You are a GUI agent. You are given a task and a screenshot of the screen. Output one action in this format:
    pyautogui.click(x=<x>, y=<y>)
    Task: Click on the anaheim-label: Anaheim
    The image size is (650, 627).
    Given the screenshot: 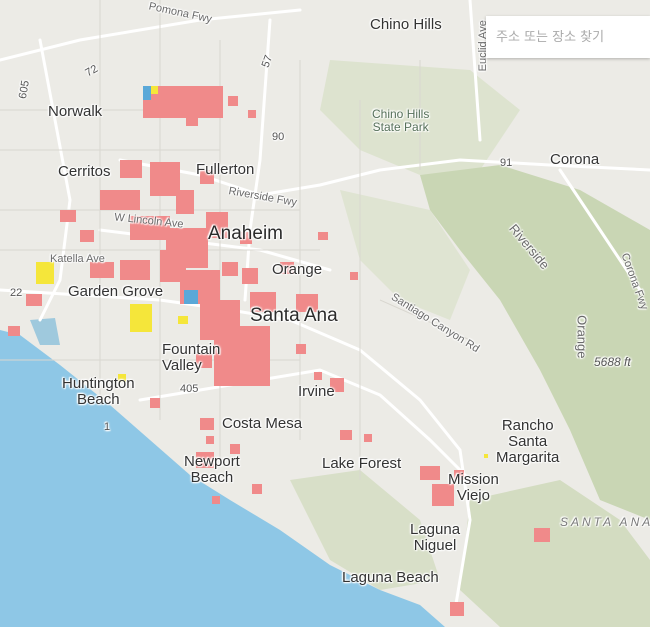 What is the action you would take?
    pyautogui.click(x=245, y=233)
    